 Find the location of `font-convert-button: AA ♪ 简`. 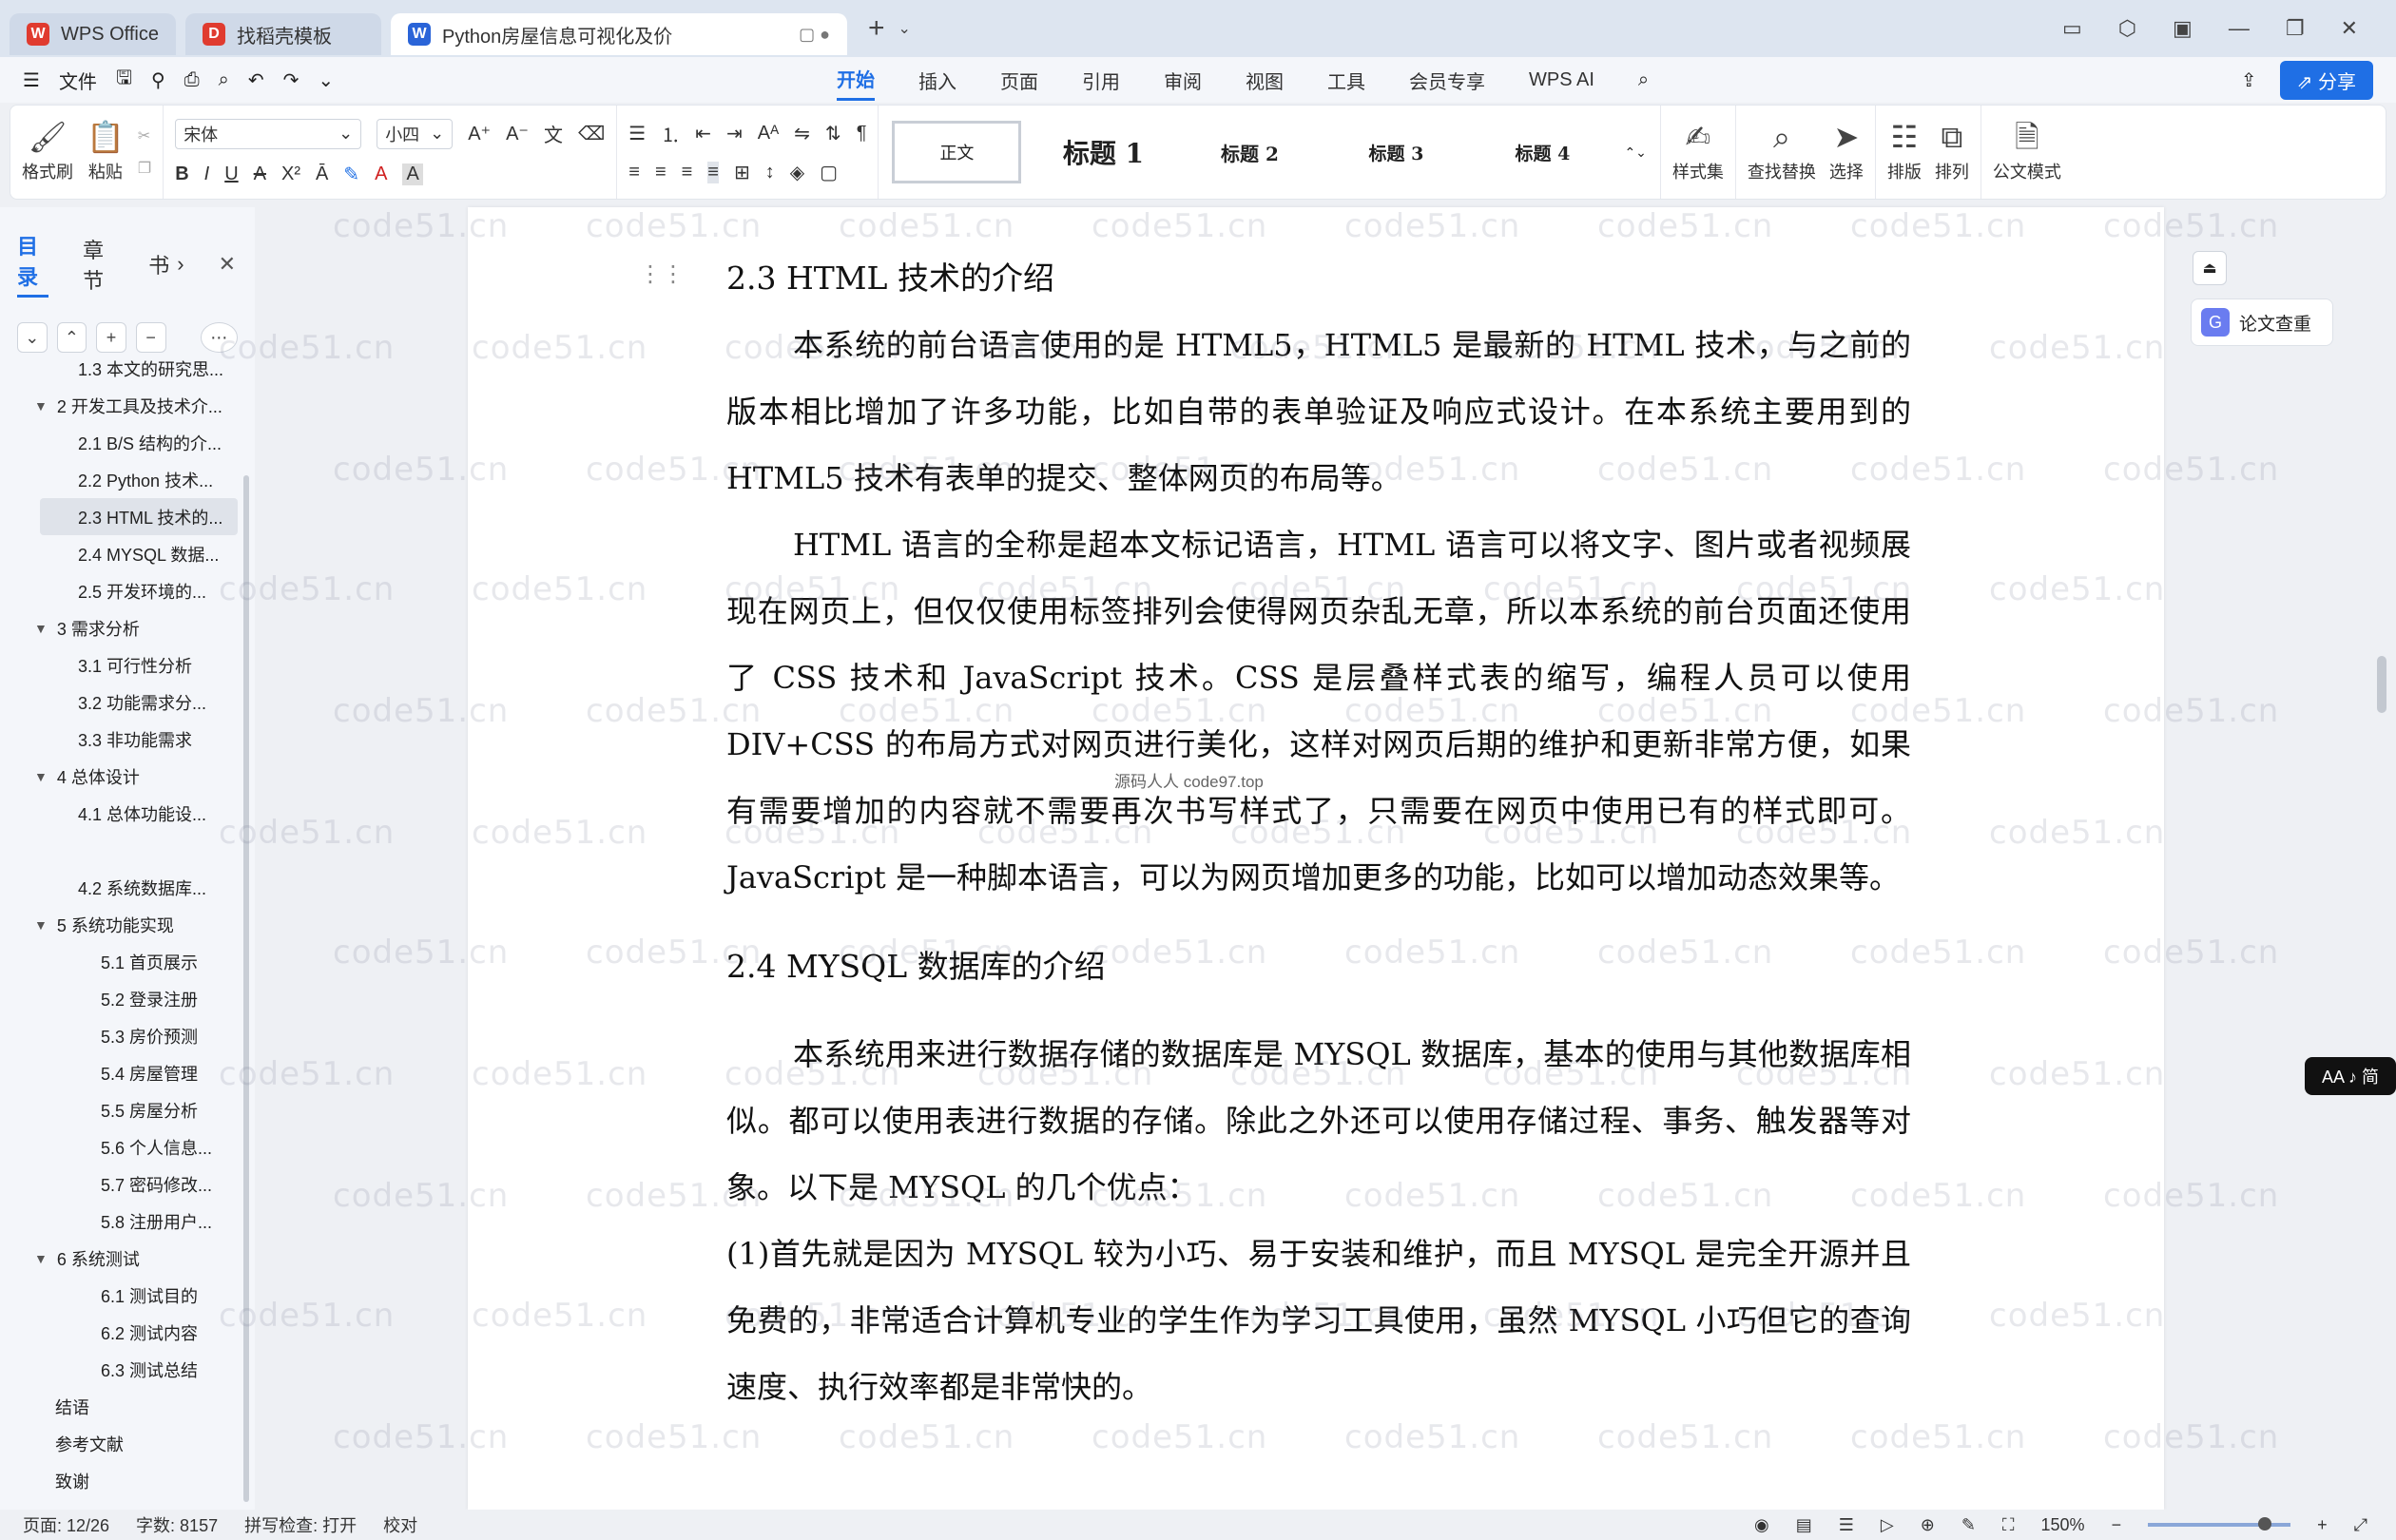

font-convert-button: AA ♪ 简 is located at coordinates (2350, 1076).